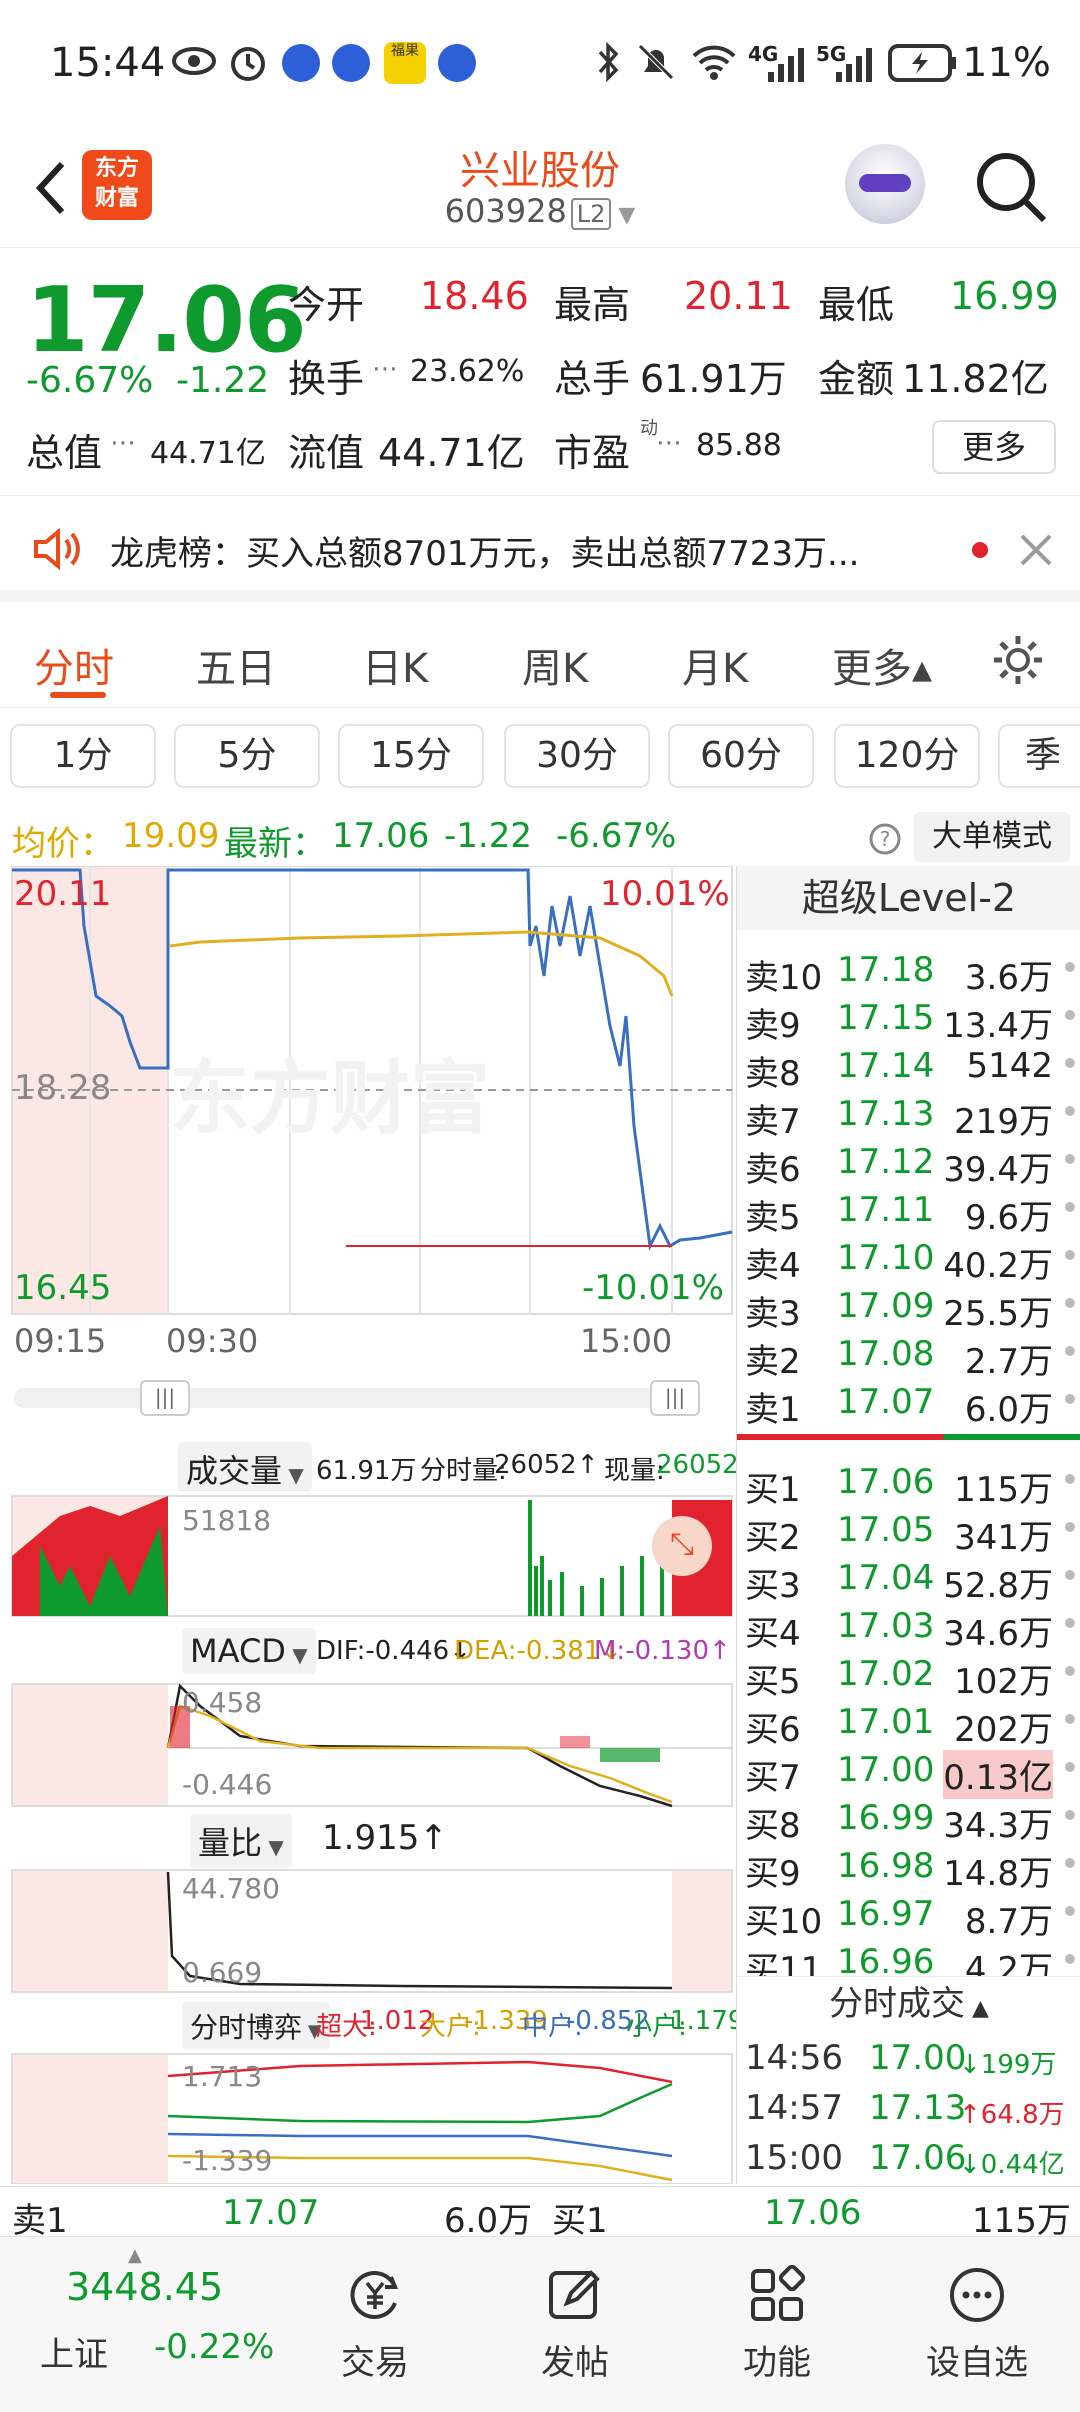 The width and height of the screenshot is (1080, 2412). What do you see at coordinates (886, 970) in the screenshot?
I see `ask-price: 17.18` at bounding box center [886, 970].